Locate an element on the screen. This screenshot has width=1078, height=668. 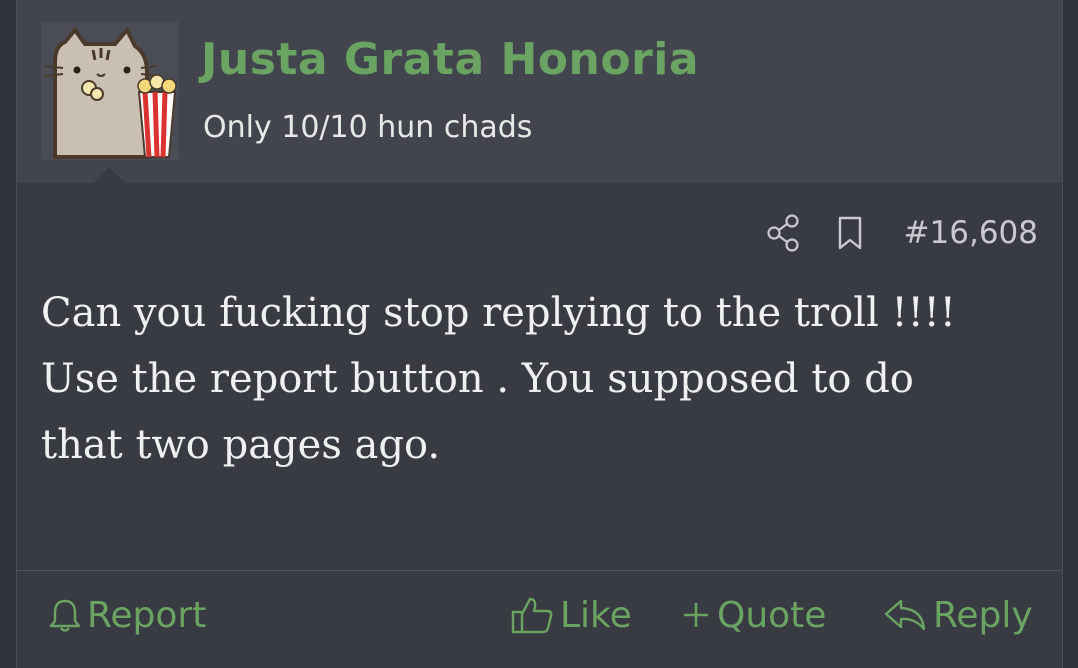
thumbs-up-icon is located at coordinates (532, 615).